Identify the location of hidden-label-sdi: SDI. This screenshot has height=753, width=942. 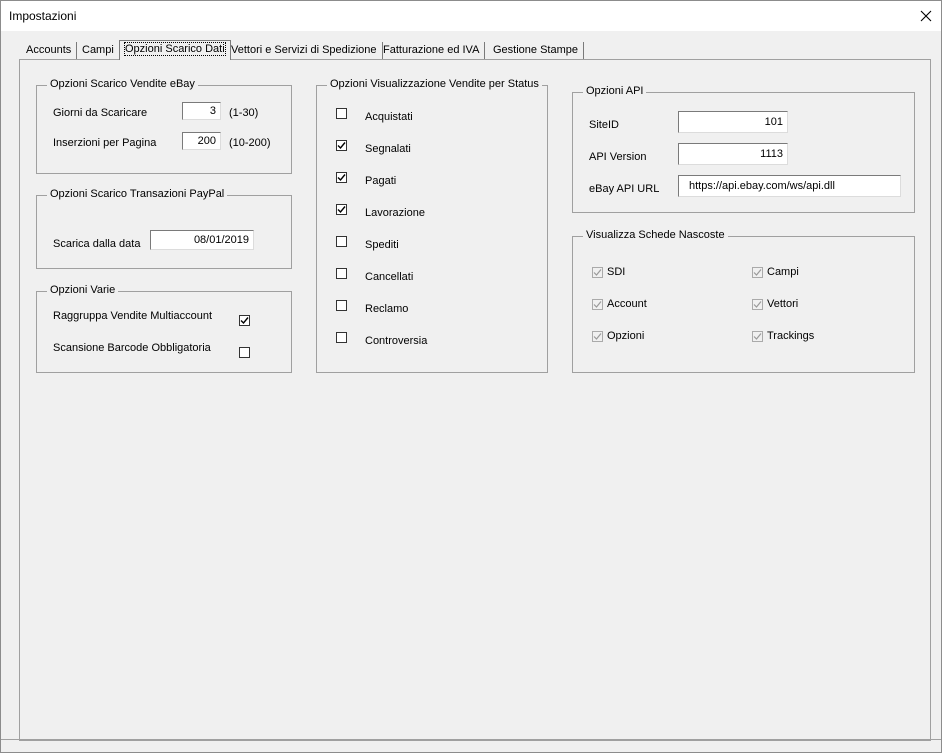
(616, 272).